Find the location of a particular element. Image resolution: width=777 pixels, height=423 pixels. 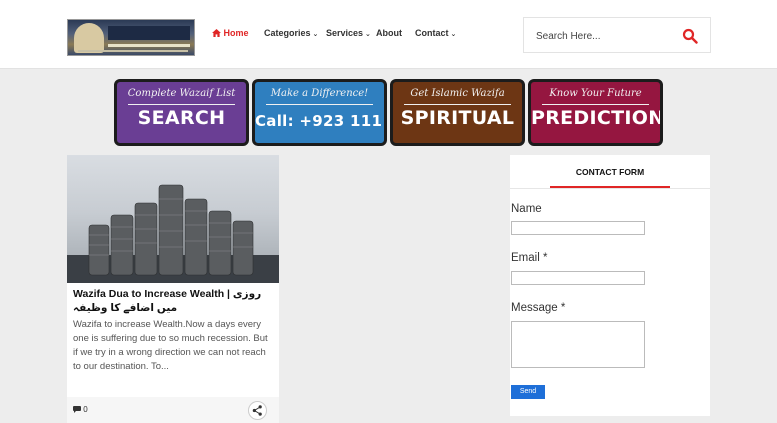

banner-call-phone: Call: +923 111 021 061 is located at coordinates (319, 121).